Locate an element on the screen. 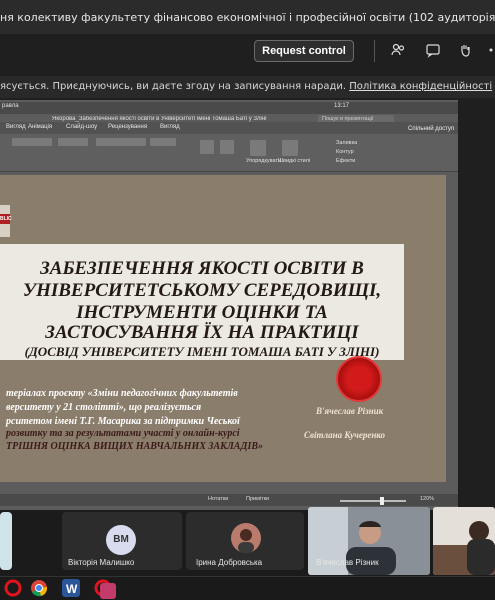  participant-name: В'ячеслав Різник is located at coordinates (347, 562).